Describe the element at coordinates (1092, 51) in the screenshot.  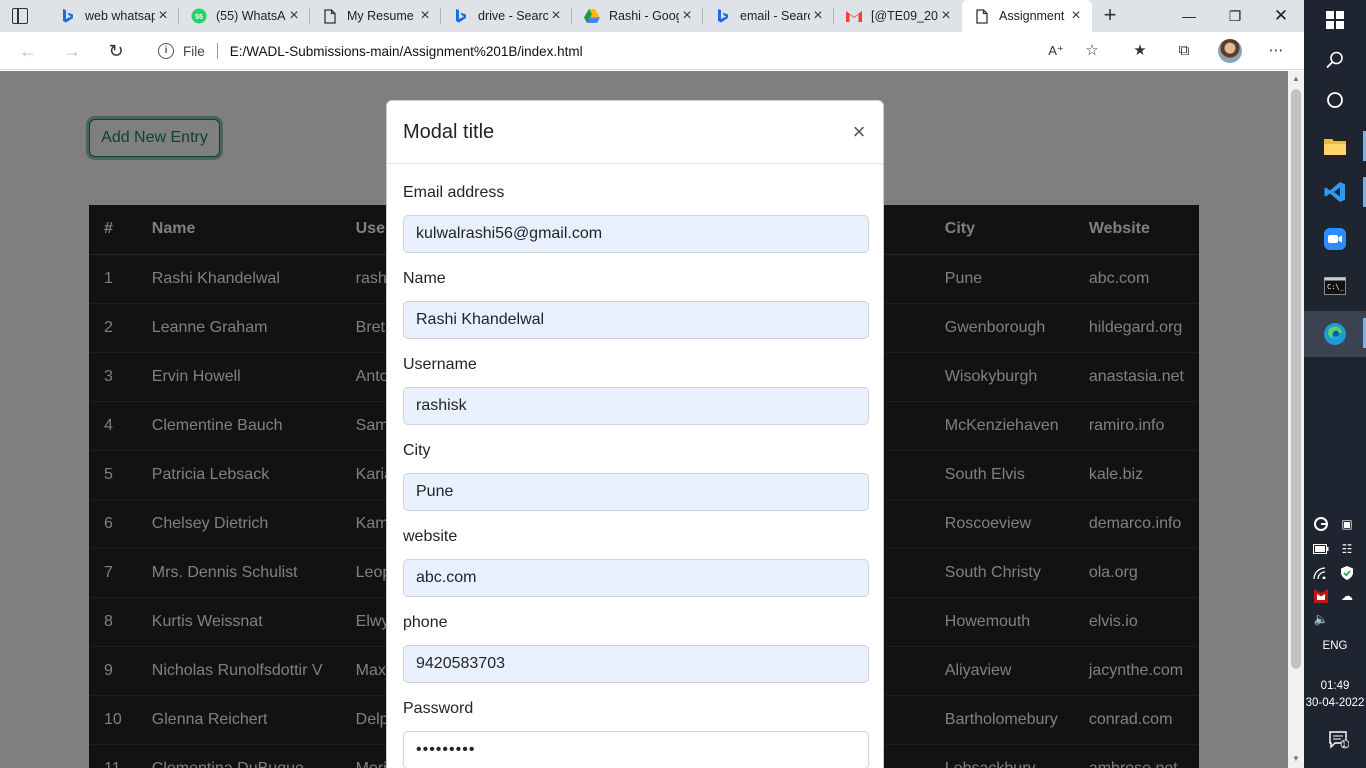
I see `add-favorite-icon: ☆` at that location.